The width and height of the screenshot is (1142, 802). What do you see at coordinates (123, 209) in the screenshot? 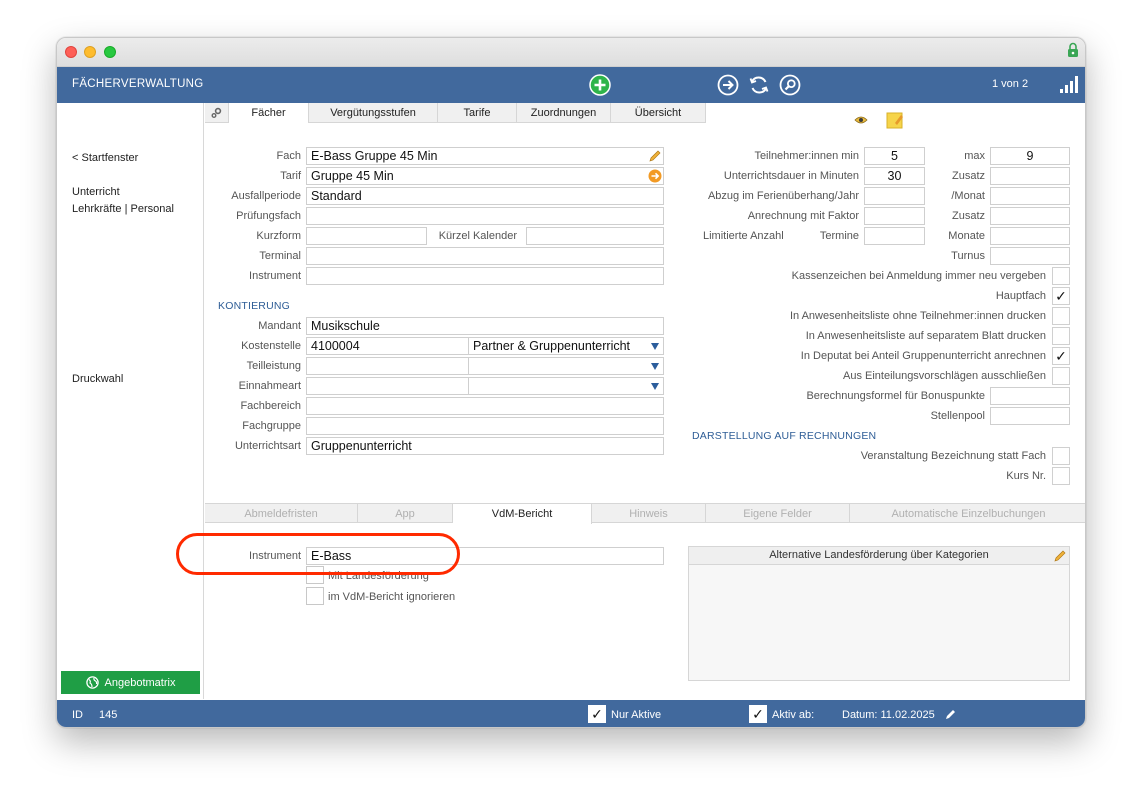
I see `sidebar-item-lehrkraefte: Lehrkräfte | Personal` at bounding box center [123, 209].